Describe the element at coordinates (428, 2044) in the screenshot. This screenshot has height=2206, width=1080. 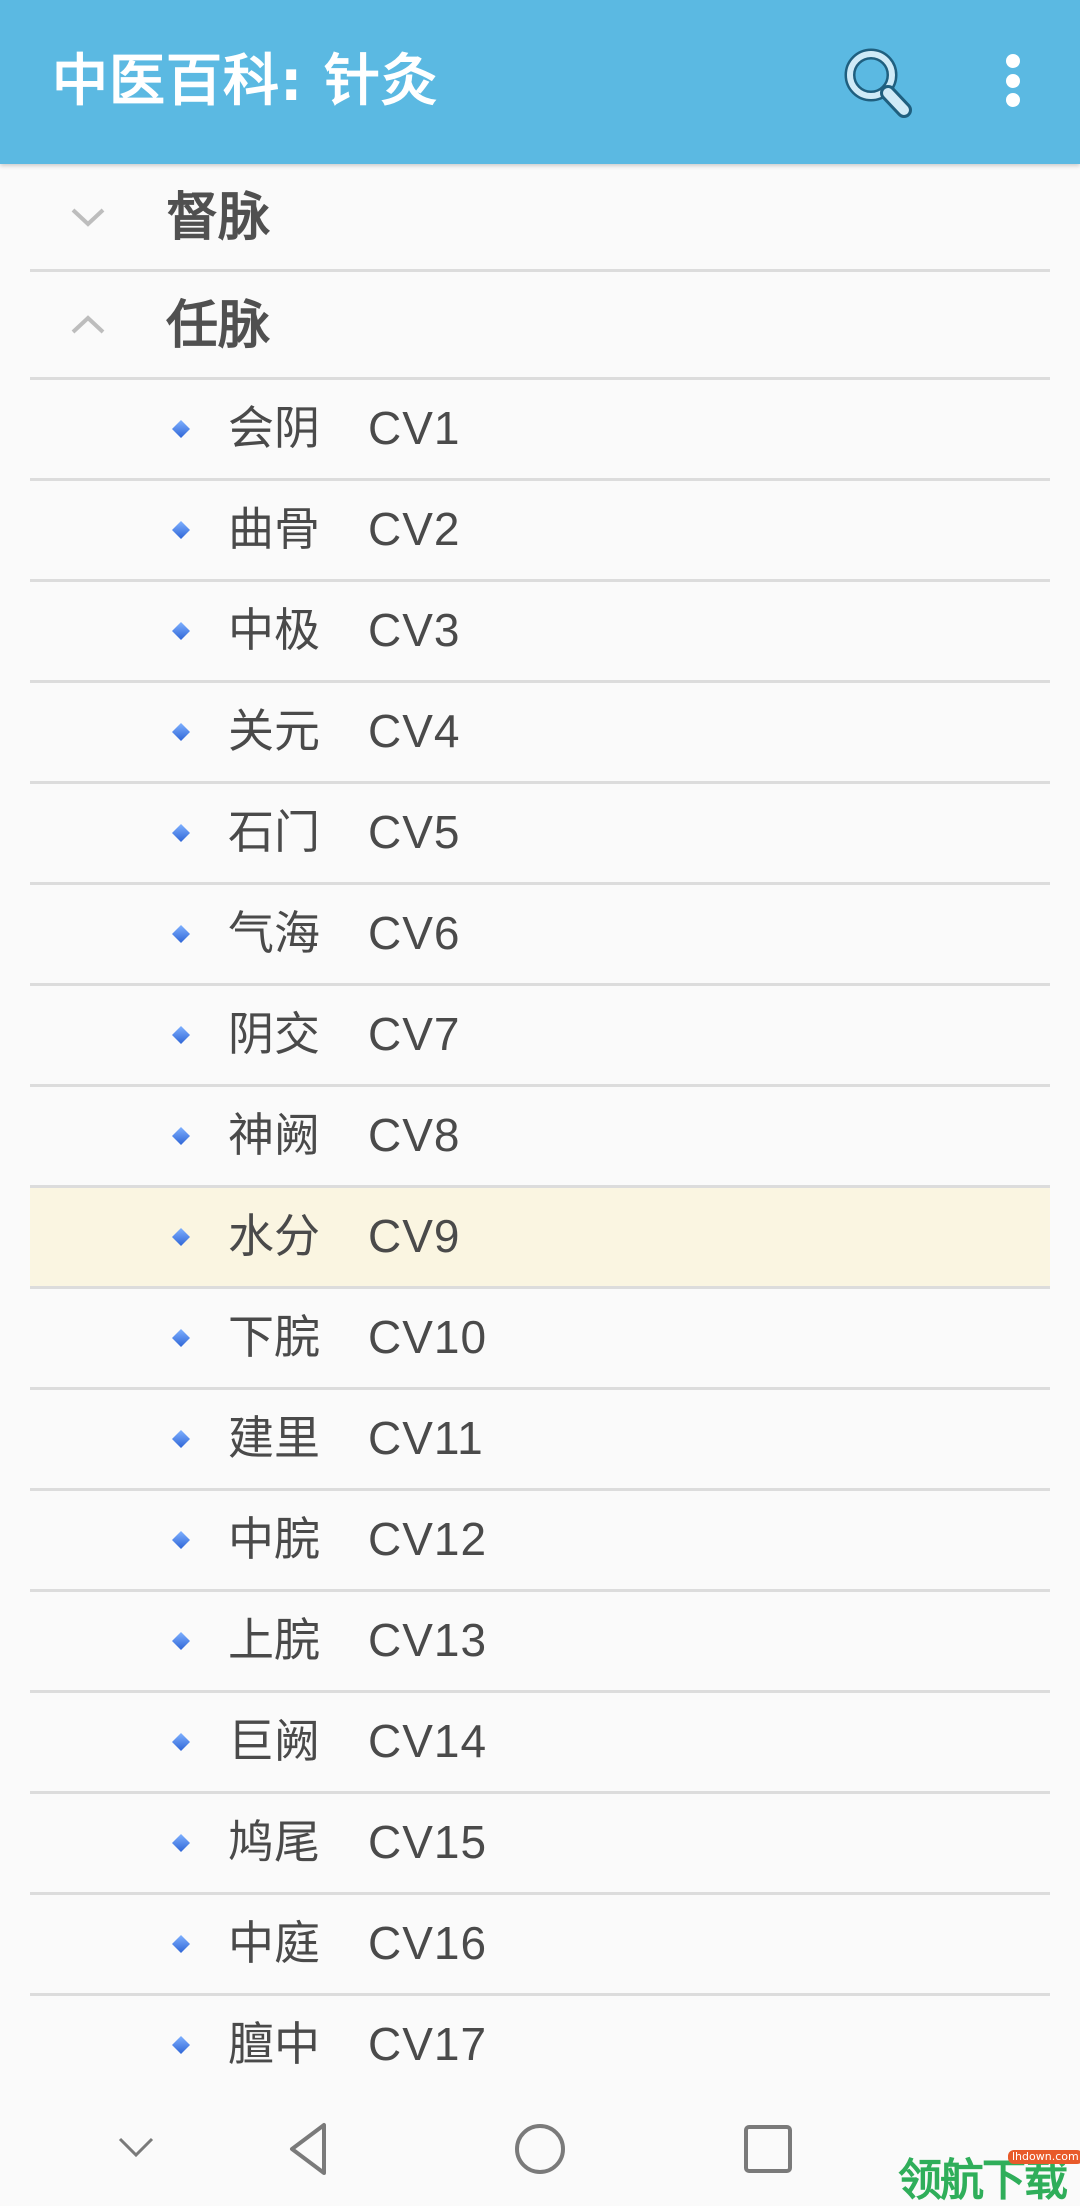
I see `acupoint-code: CV17` at that location.